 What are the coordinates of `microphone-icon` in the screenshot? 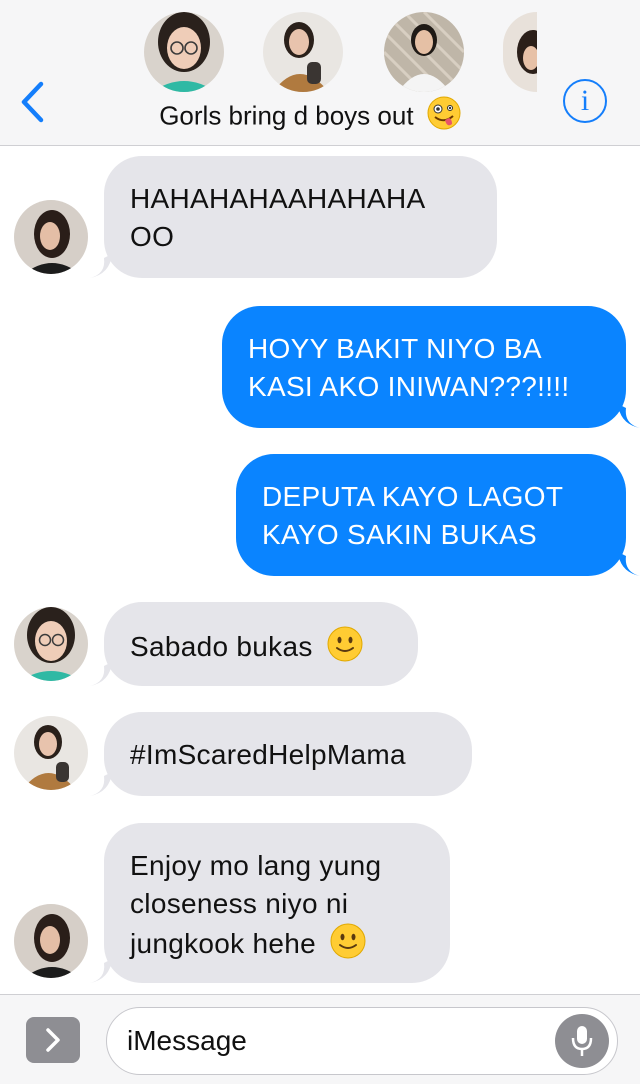 It's located at (582, 1041).